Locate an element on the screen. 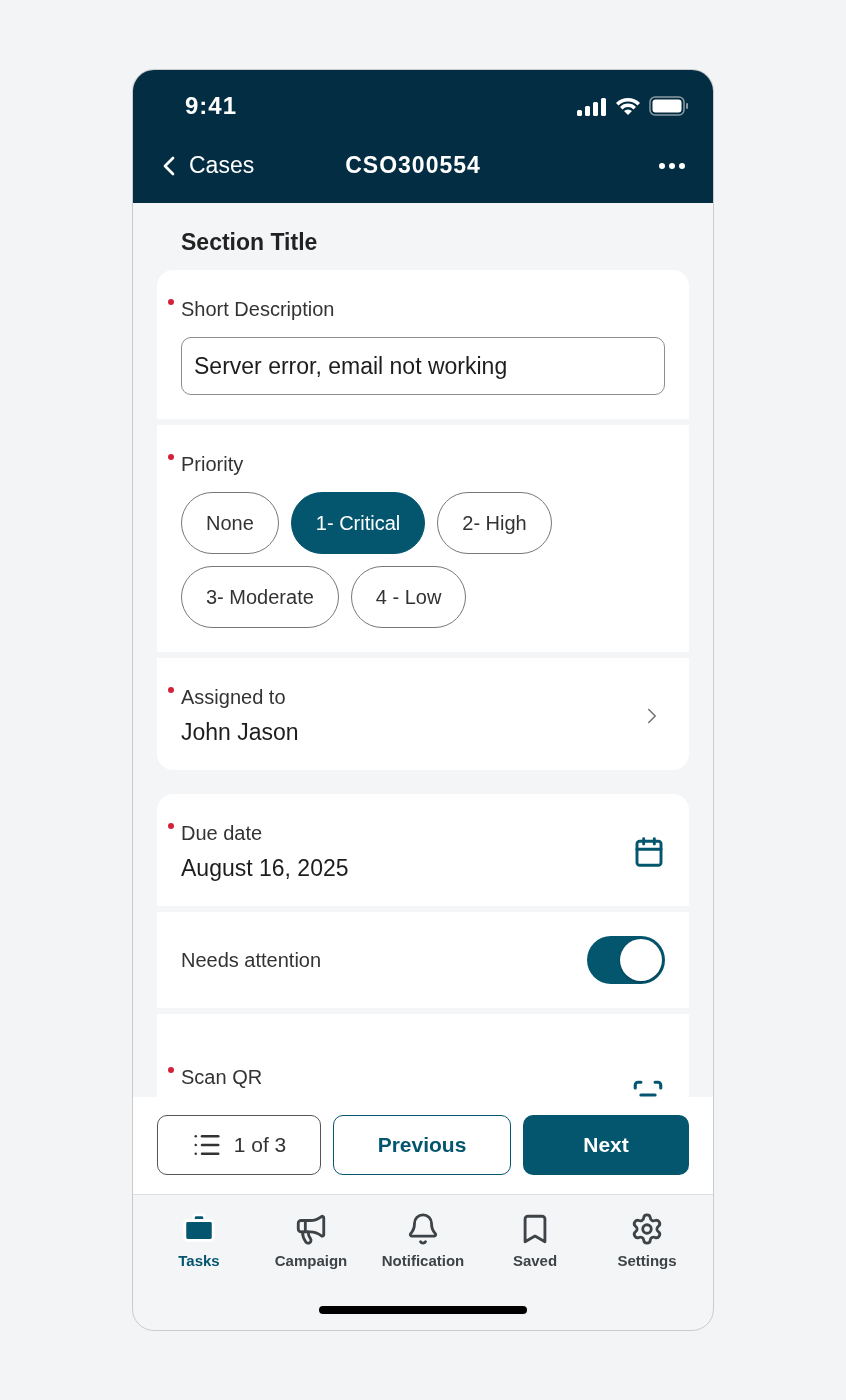  field-label: Assigned to is located at coordinates (233, 697).